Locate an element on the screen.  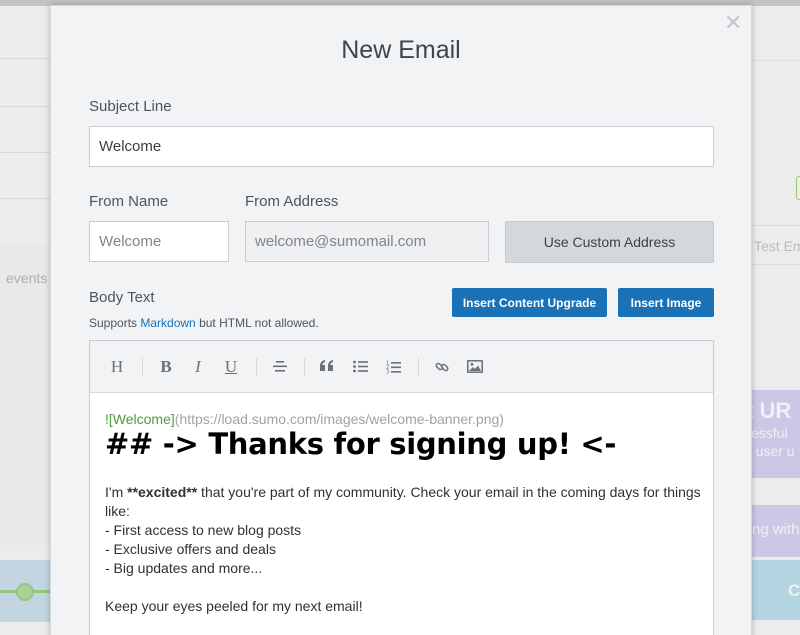
heading-icon: H is located at coordinates (117, 367).